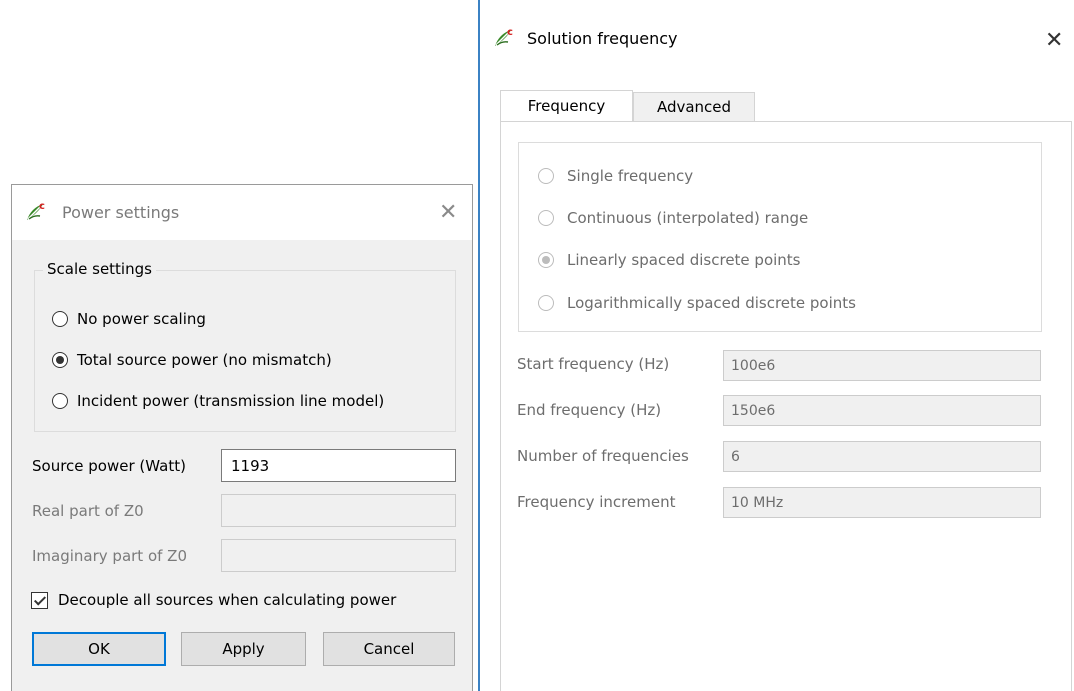  Describe the element at coordinates (630, 176) in the screenshot. I see `radio-label: Single frequency` at that location.